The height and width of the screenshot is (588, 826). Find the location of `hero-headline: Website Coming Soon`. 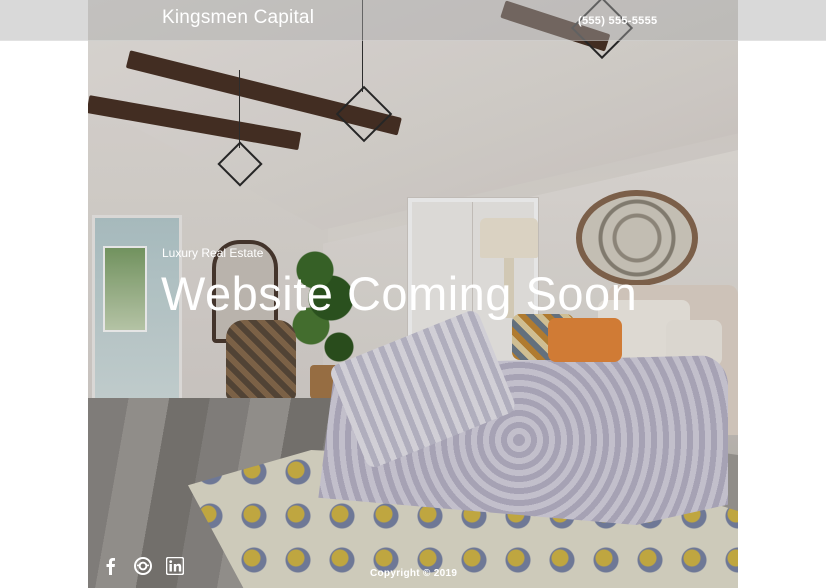

hero-headline: Website Coming Soon is located at coordinates (399, 293).